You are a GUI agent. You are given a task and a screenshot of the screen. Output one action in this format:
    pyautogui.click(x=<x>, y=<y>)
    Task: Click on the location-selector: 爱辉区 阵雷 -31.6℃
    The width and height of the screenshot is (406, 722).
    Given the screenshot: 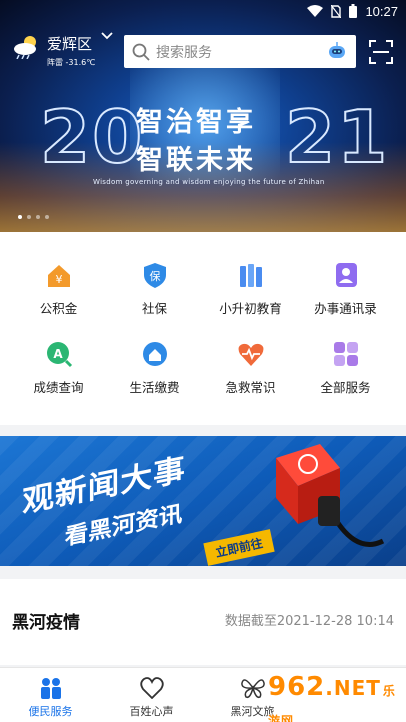 What is the action you would take?
    pyautogui.click(x=63, y=50)
    